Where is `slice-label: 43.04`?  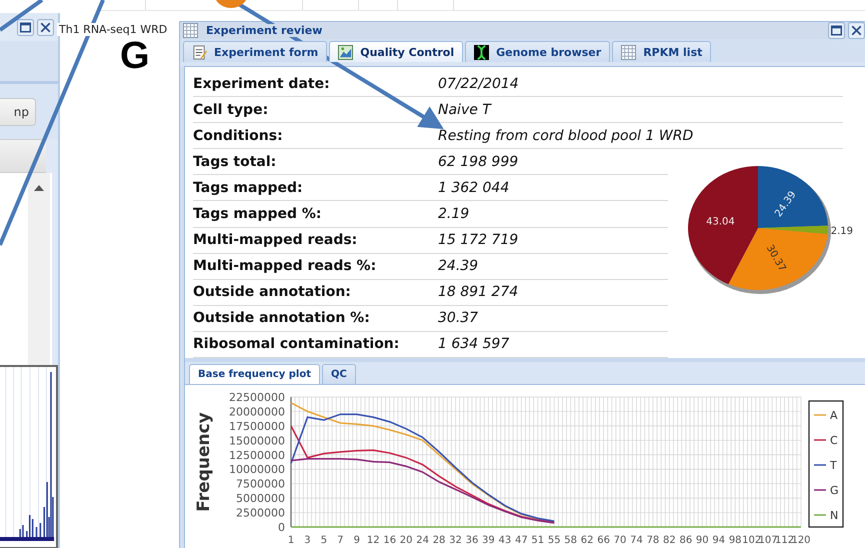
slice-label: 43.04 is located at coordinates (720, 222).